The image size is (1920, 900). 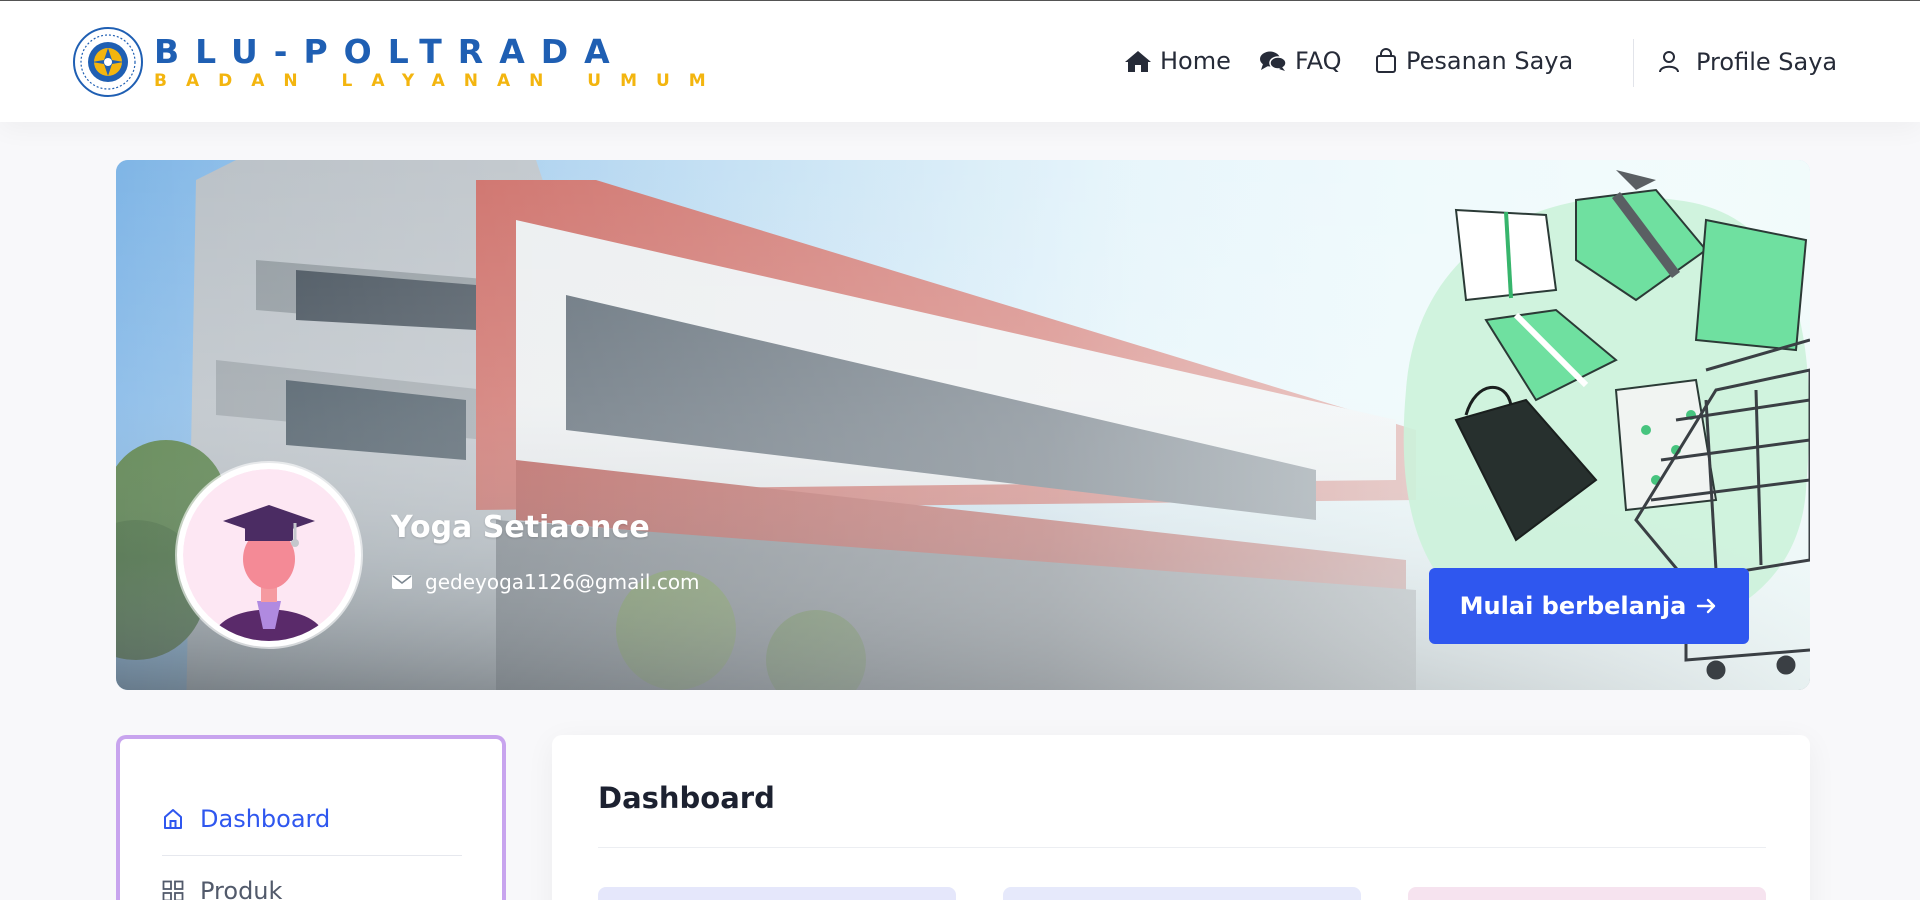 What do you see at coordinates (562, 582) in the screenshot?
I see `user-email: gedeyoga1126@gmail.com` at bounding box center [562, 582].